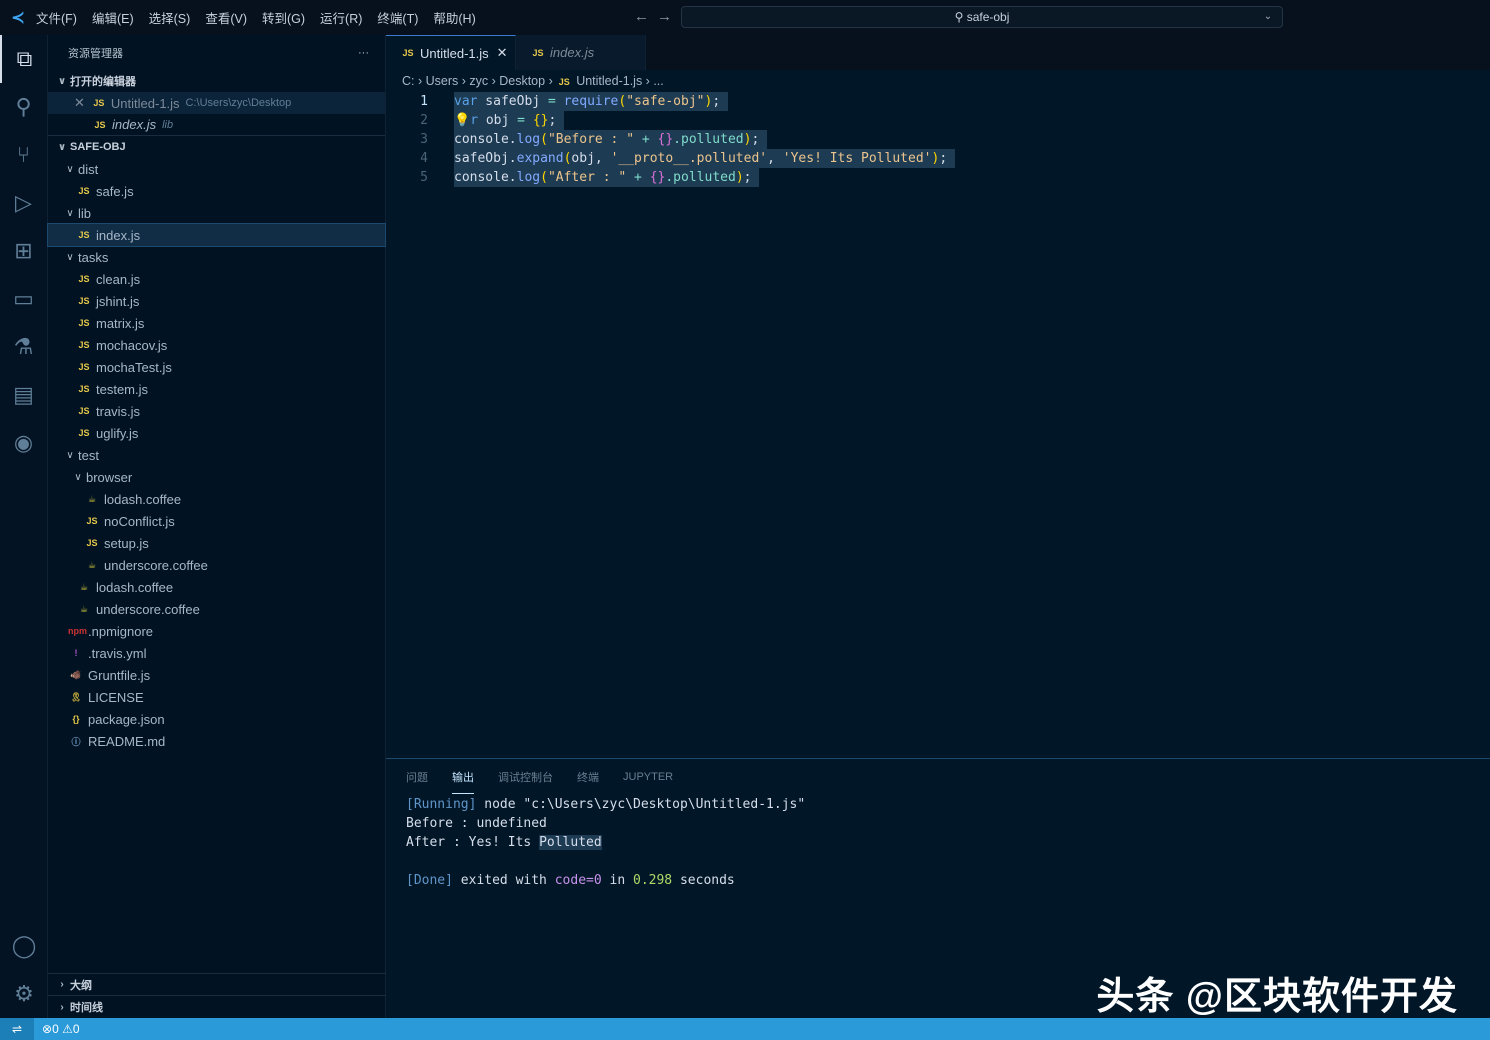  Describe the element at coordinates (442, 81) in the screenshot. I see `breadcrumb-item: Users` at that location.